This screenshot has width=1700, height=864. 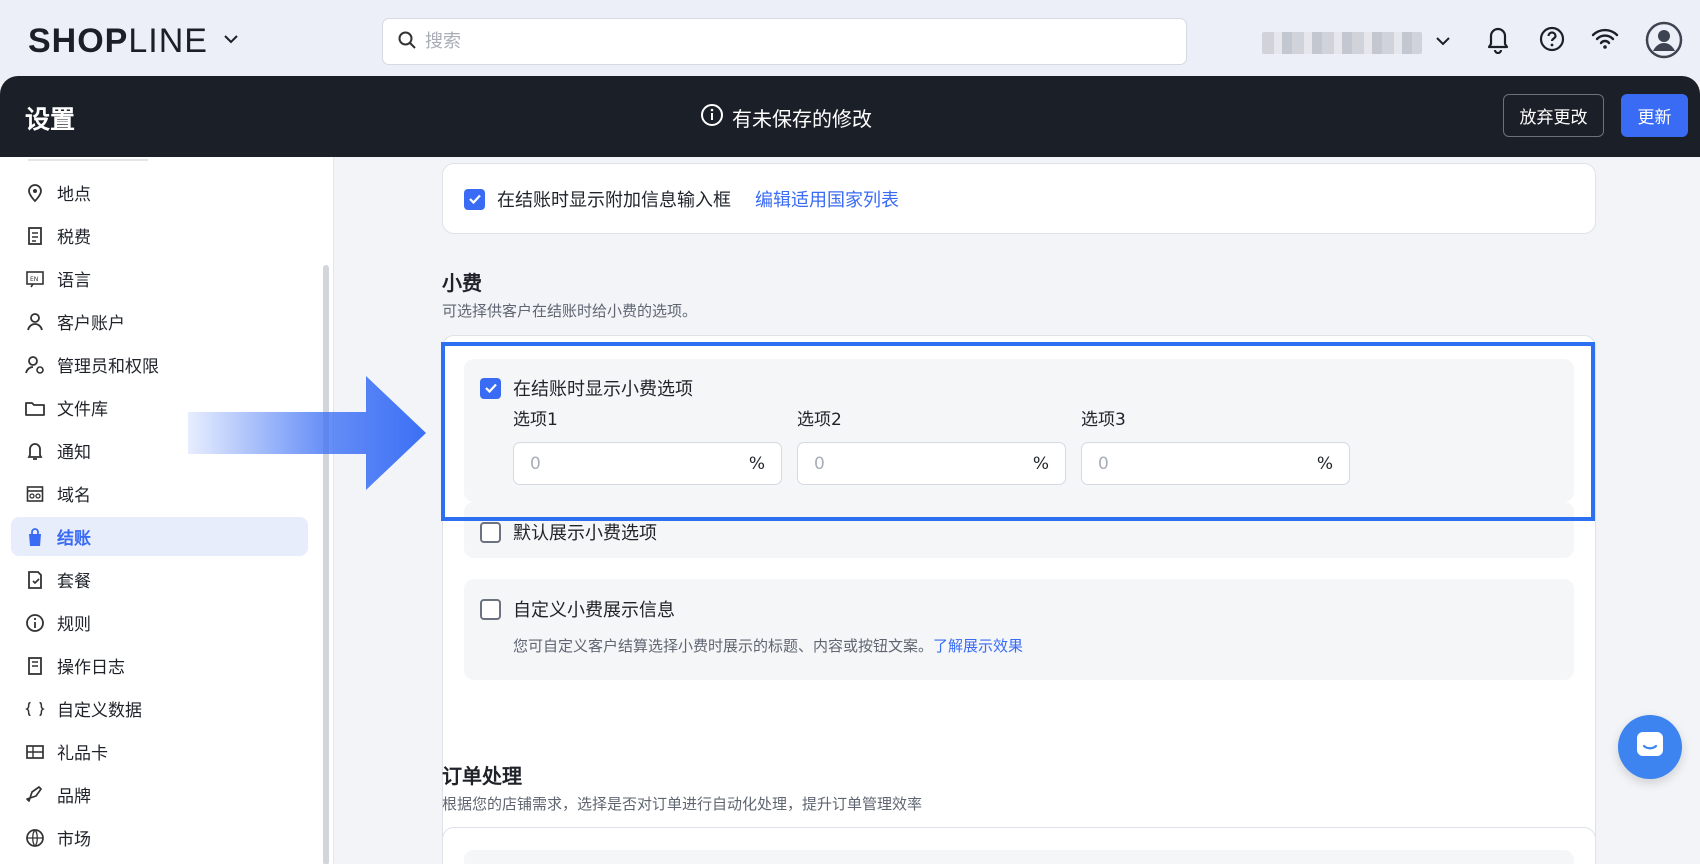 I want to click on unsaved-status: 有未保存的修改, so click(x=786, y=117).